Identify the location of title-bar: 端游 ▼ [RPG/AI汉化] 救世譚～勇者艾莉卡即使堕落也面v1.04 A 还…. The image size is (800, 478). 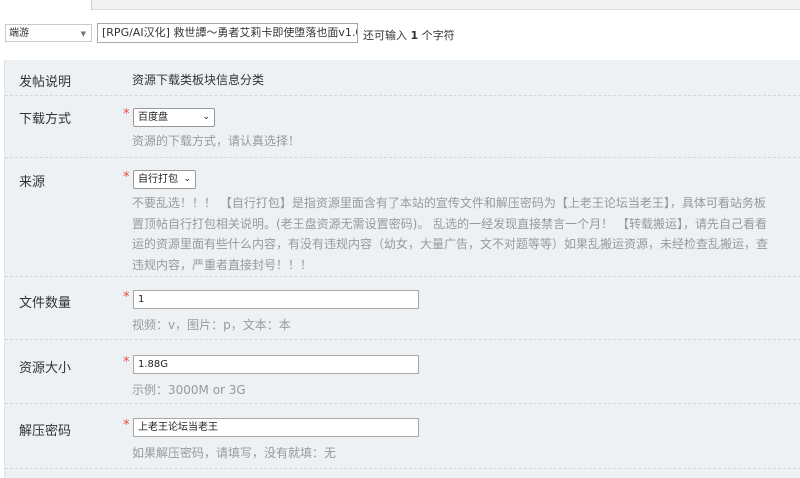
(400, 33).